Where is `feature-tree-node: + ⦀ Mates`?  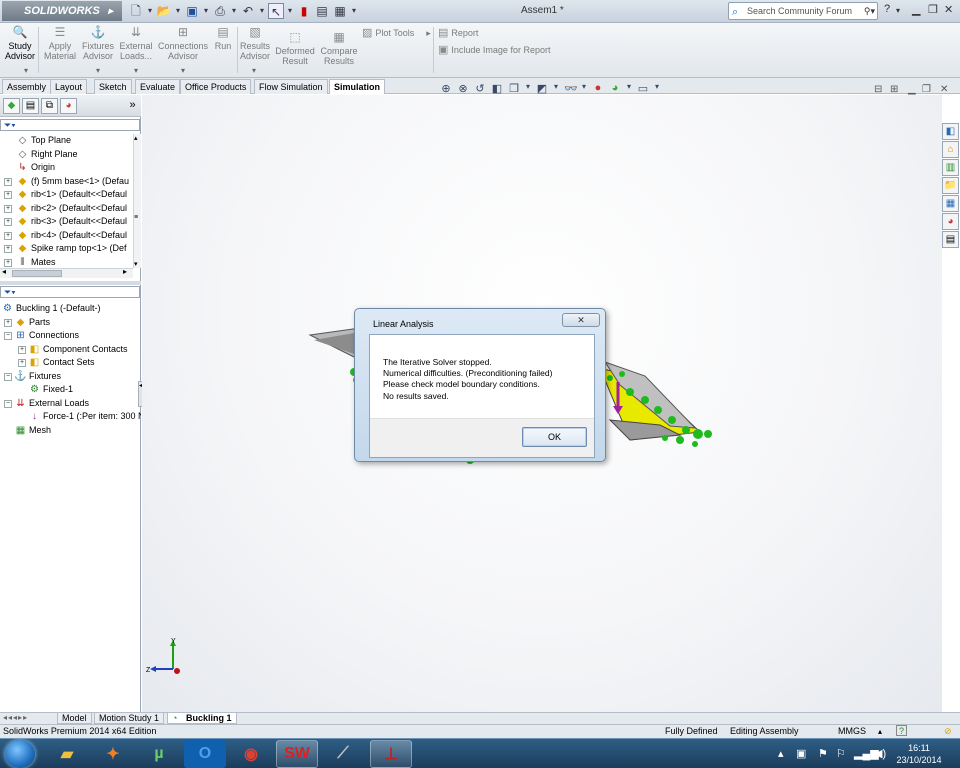 feature-tree-node: + ⦀ Mates is located at coordinates (66, 263).